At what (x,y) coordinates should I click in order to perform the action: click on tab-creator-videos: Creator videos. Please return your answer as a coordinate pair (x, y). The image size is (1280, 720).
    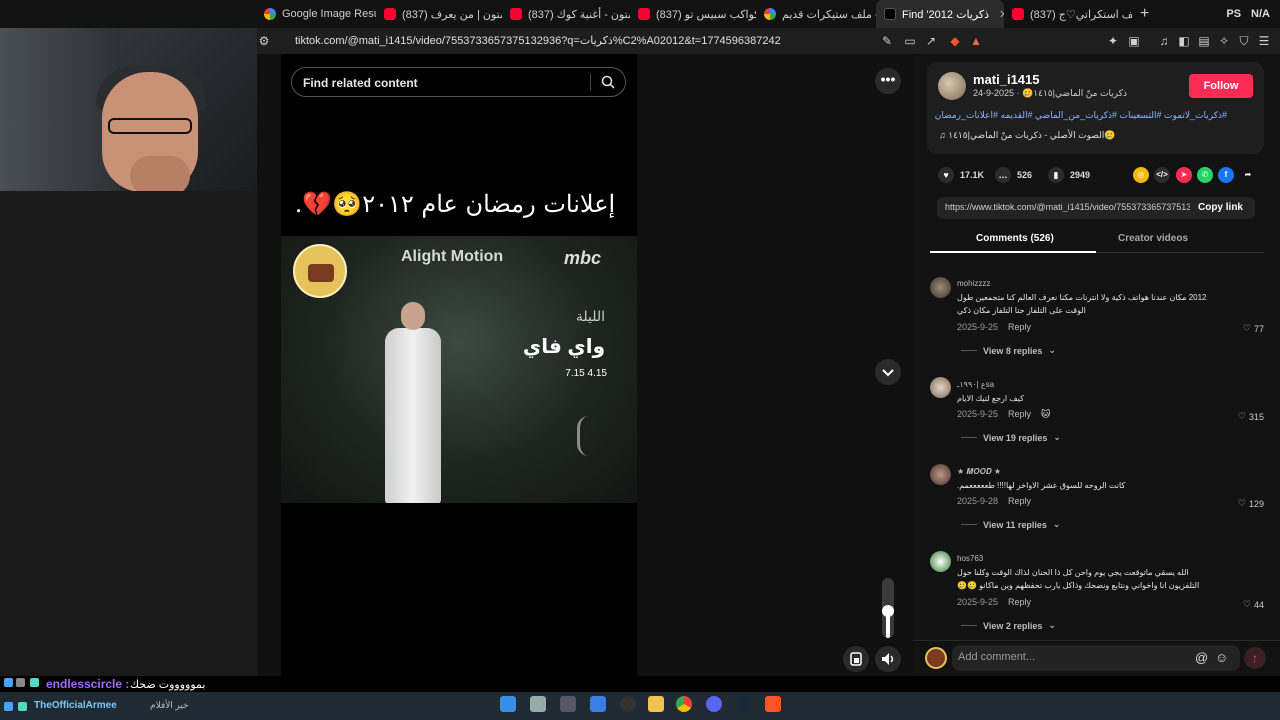
    Looking at the image, I should click on (1153, 238).